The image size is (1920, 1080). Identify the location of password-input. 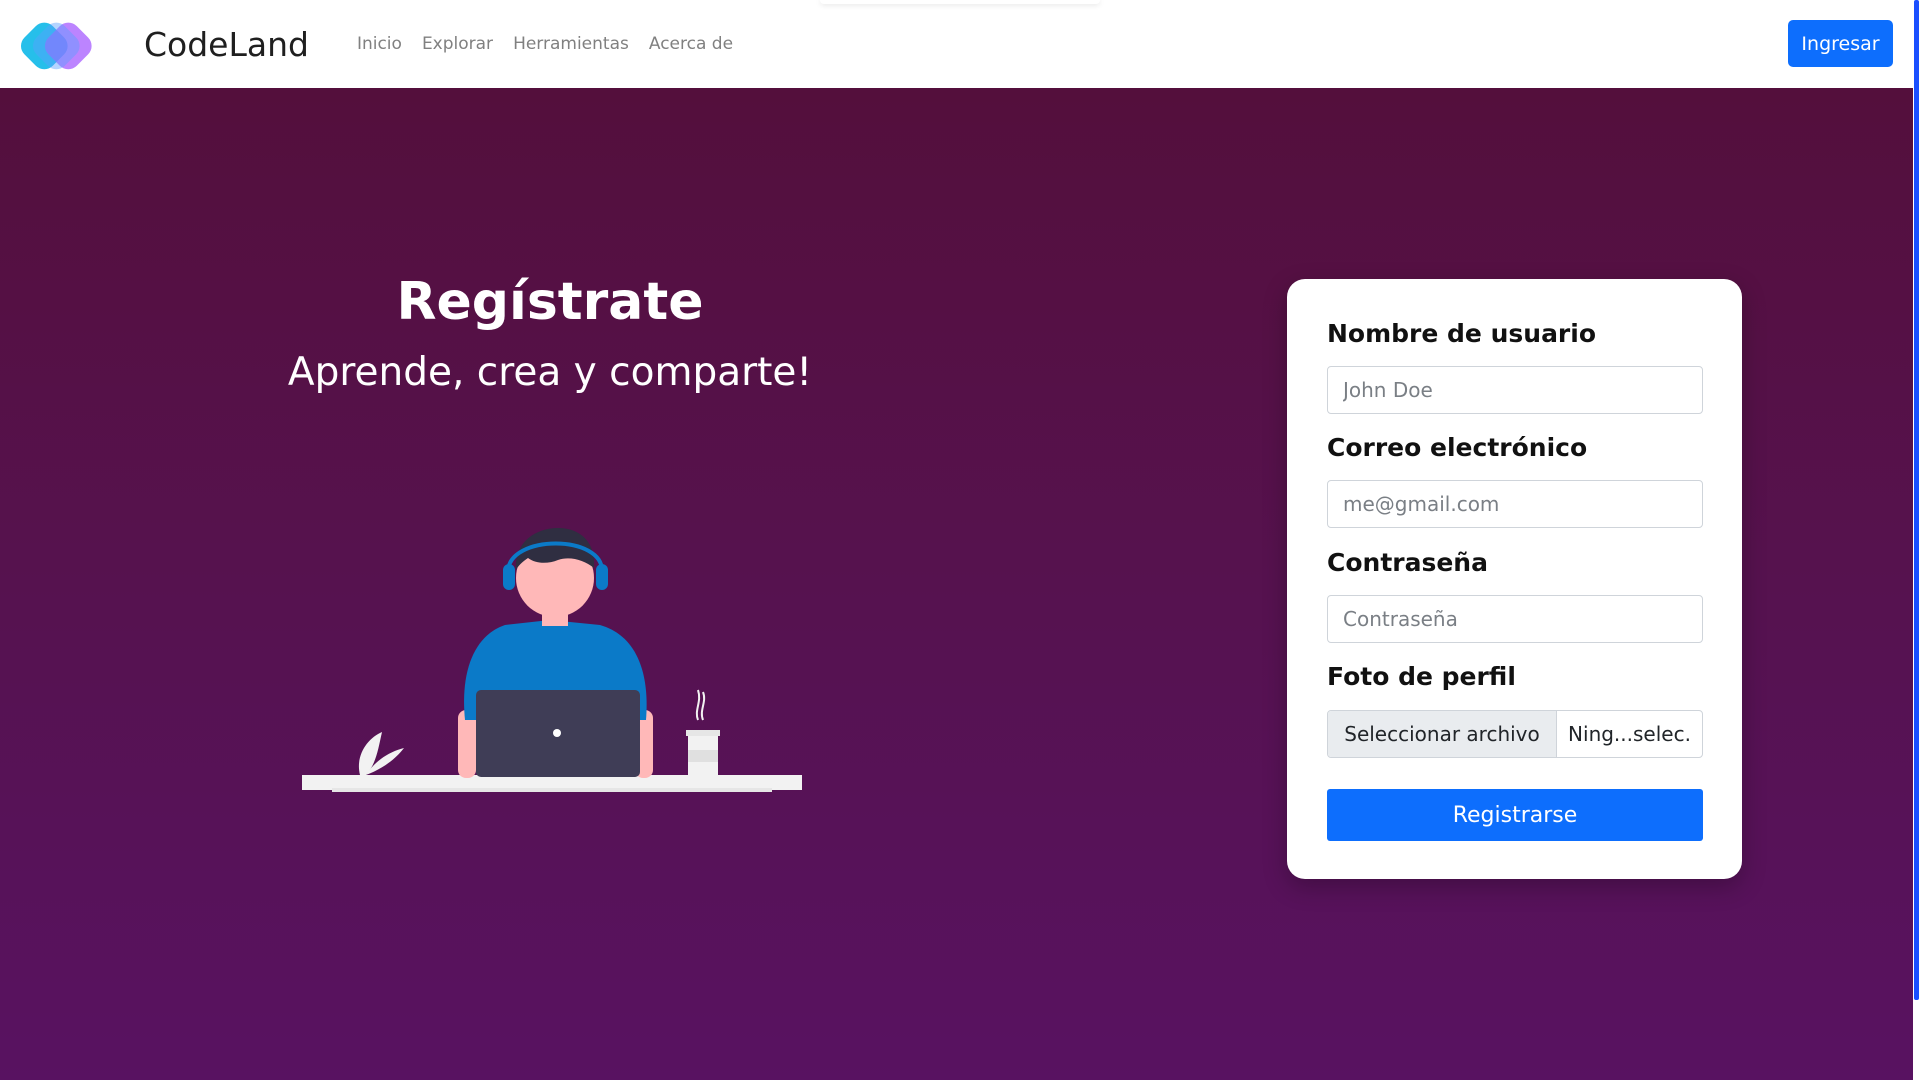
(1515, 619).